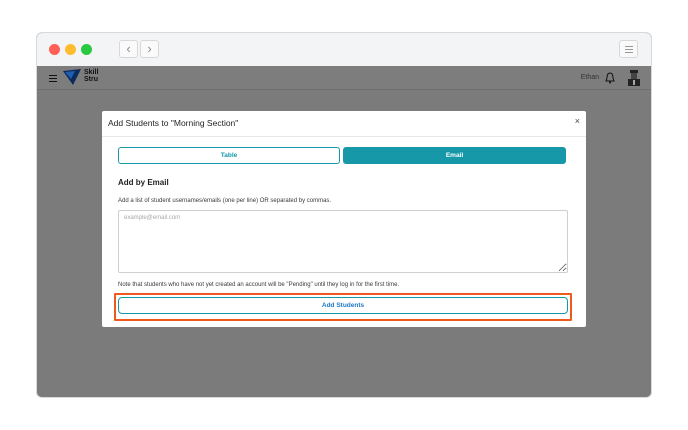 Image resolution: width=688 pixels, height=430 pixels. What do you see at coordinates (590, 77) in the screenshot?
I see `user-name: Ethan` at bounding box center [590, 77].